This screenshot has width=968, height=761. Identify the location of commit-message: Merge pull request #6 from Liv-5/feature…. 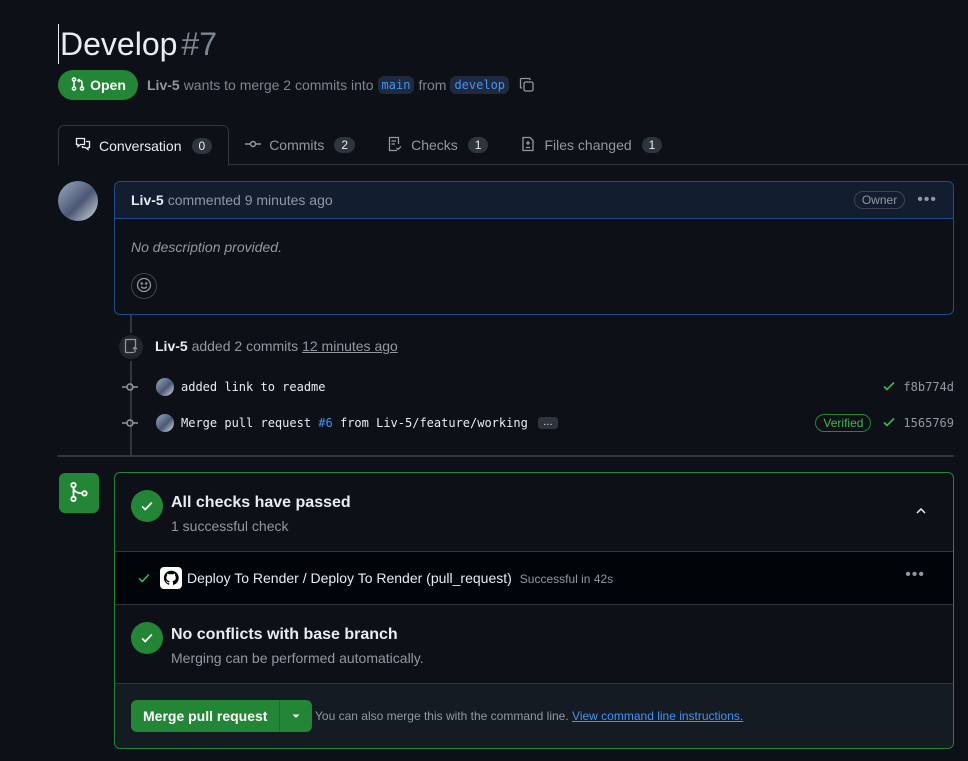
(354, 423).